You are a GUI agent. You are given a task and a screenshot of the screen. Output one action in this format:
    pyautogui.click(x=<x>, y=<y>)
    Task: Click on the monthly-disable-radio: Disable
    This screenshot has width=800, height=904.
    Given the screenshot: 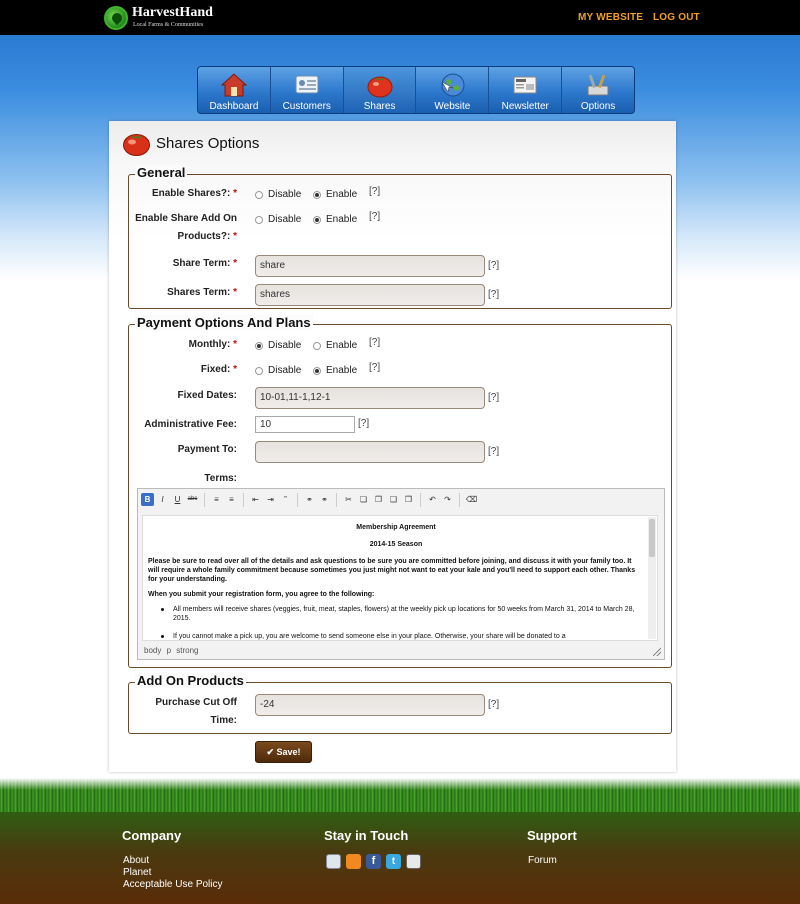 What is the action you would take?
    pyautogui.click(x=278, y=345)
    